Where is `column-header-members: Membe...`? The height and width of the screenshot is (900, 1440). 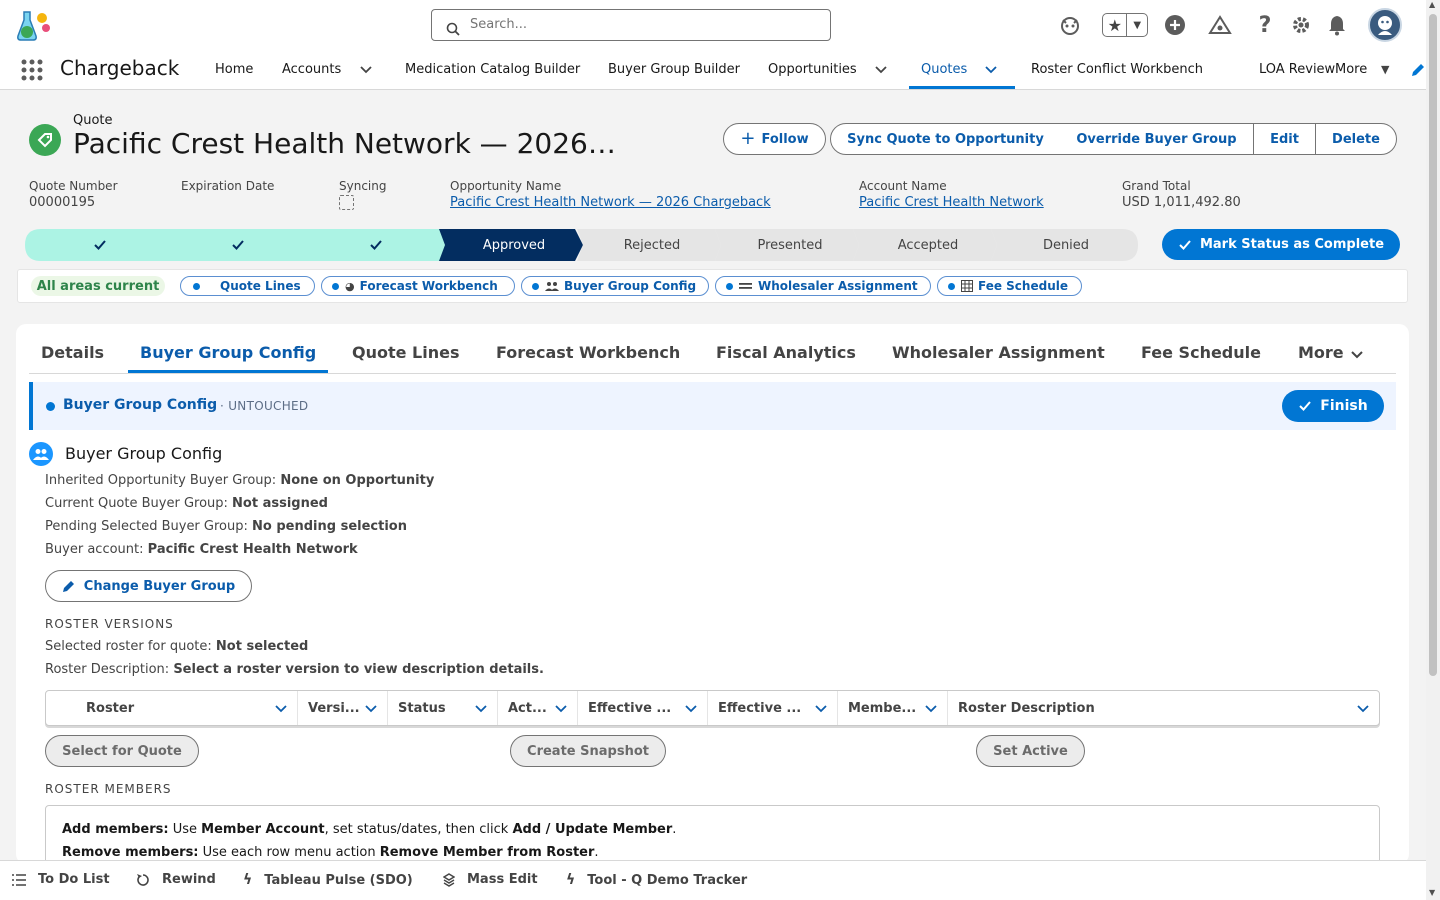
column-header-members: Membe... is located at coordinates (893, 708).